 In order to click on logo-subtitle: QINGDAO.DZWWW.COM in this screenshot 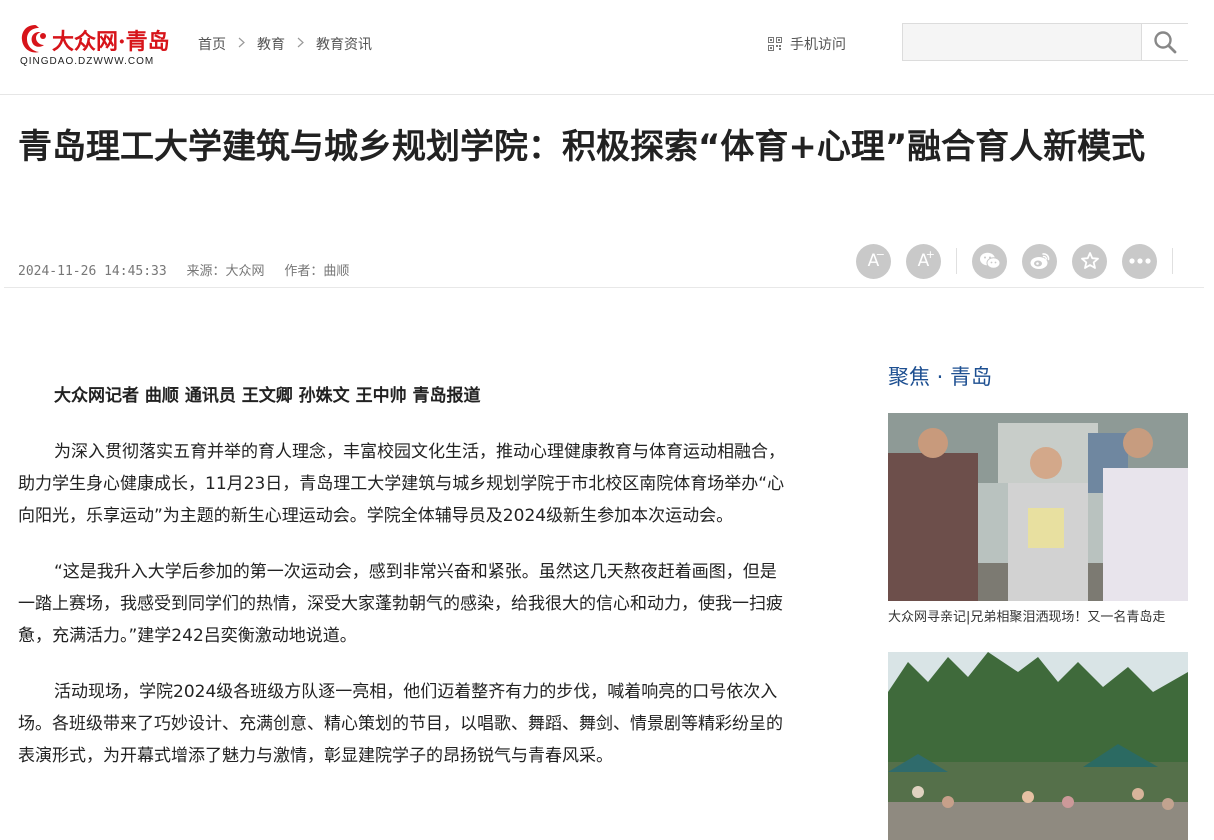, I will do `click(87, 61)`.